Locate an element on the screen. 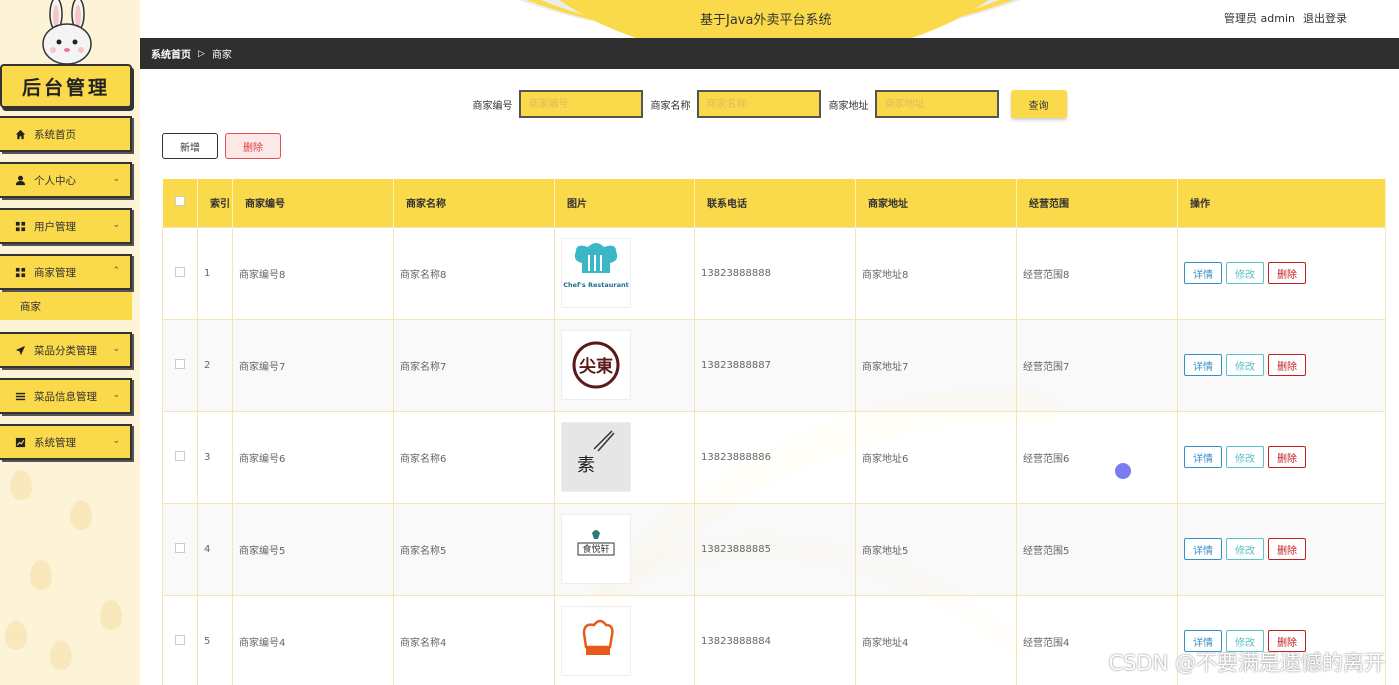 Image resolution: width=1399 pixels, height=685 pixels. column-header-scope: 经营范围 is located at coordinates (1097, 203).